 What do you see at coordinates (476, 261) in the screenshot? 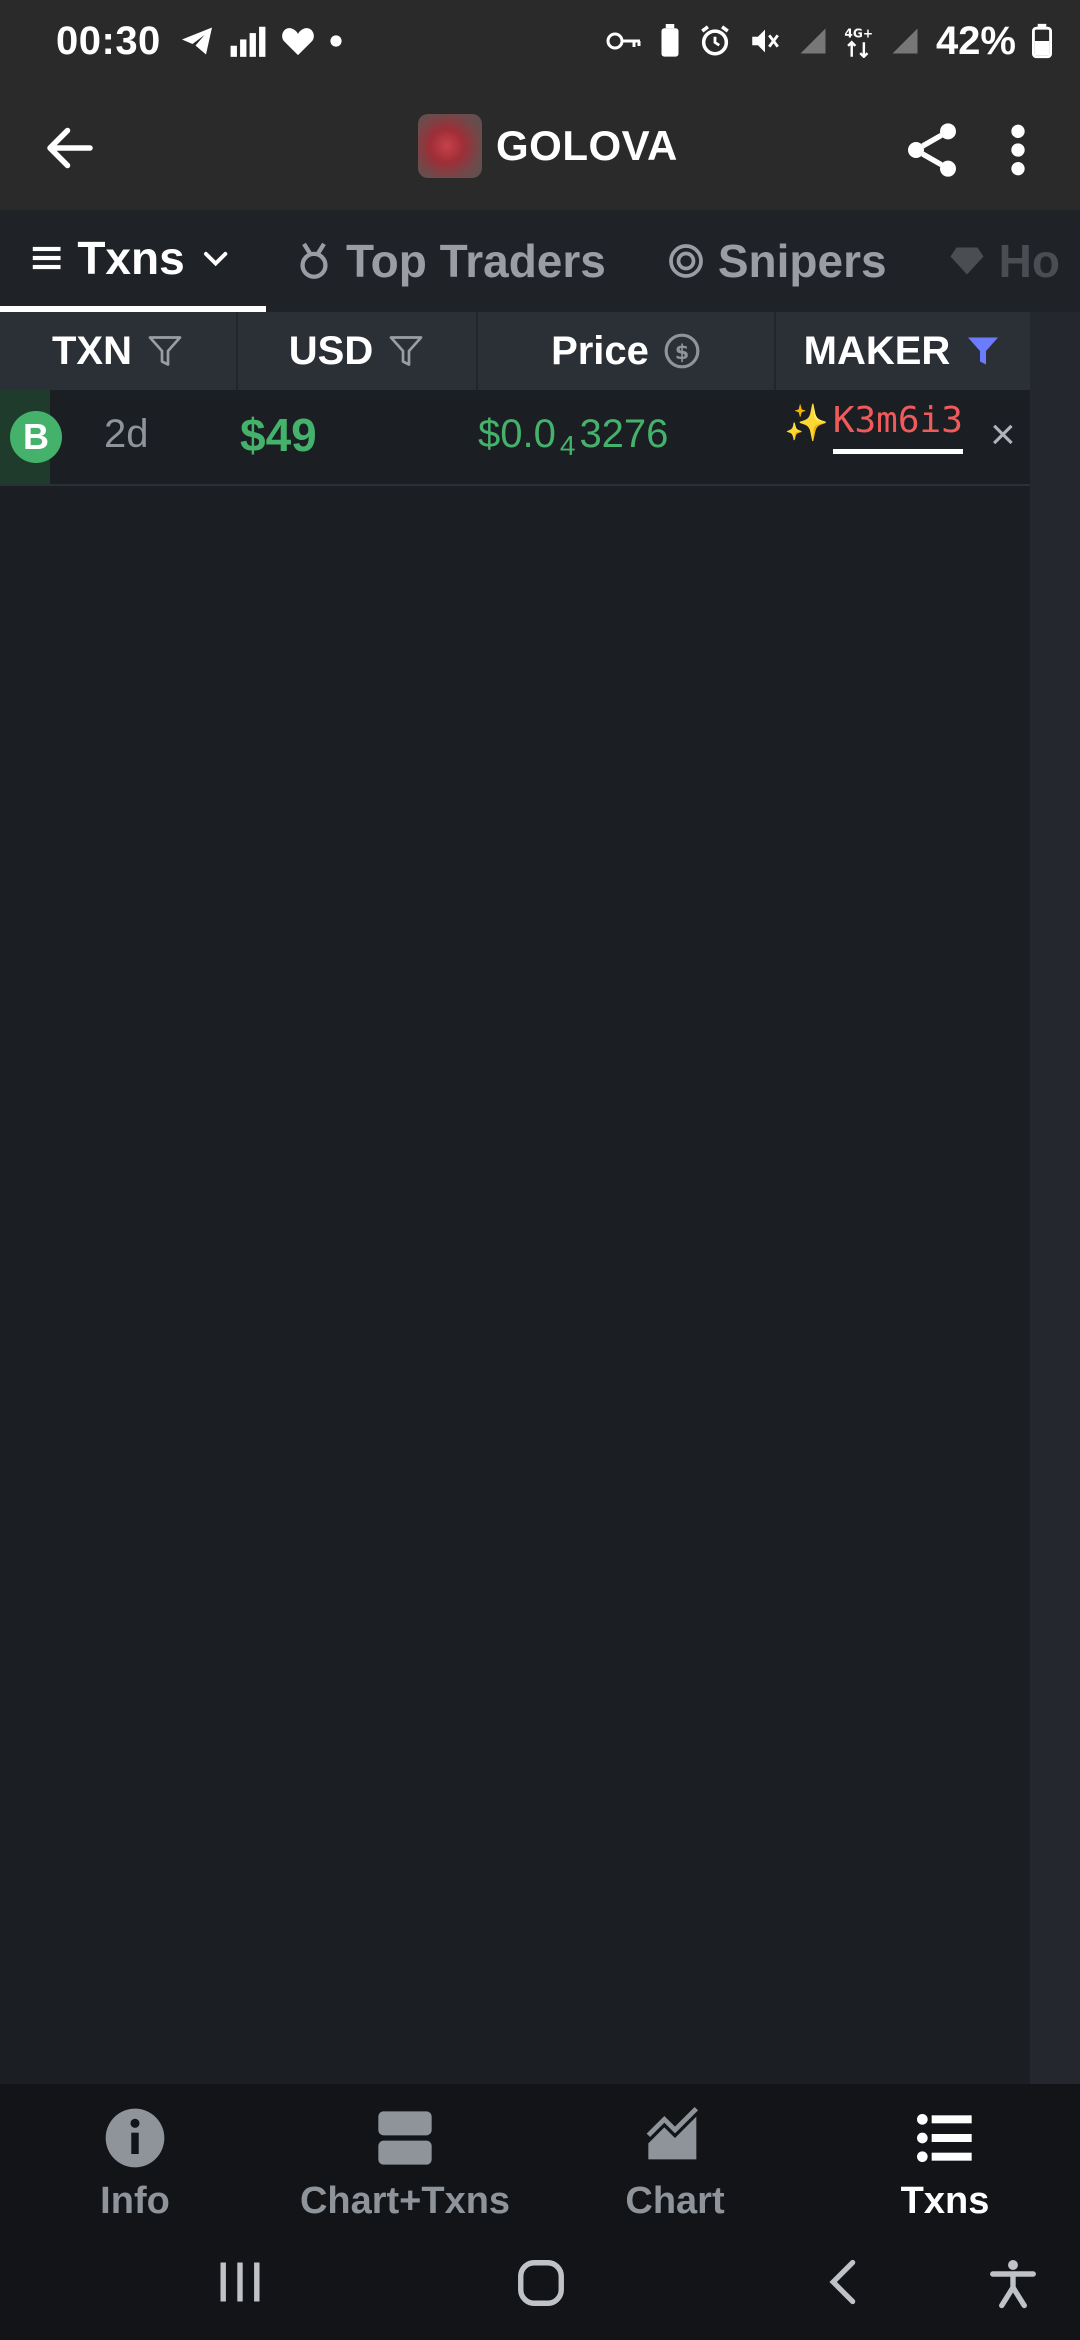
I see `tab-label: Top Traders` at bounding box center [476, 261].